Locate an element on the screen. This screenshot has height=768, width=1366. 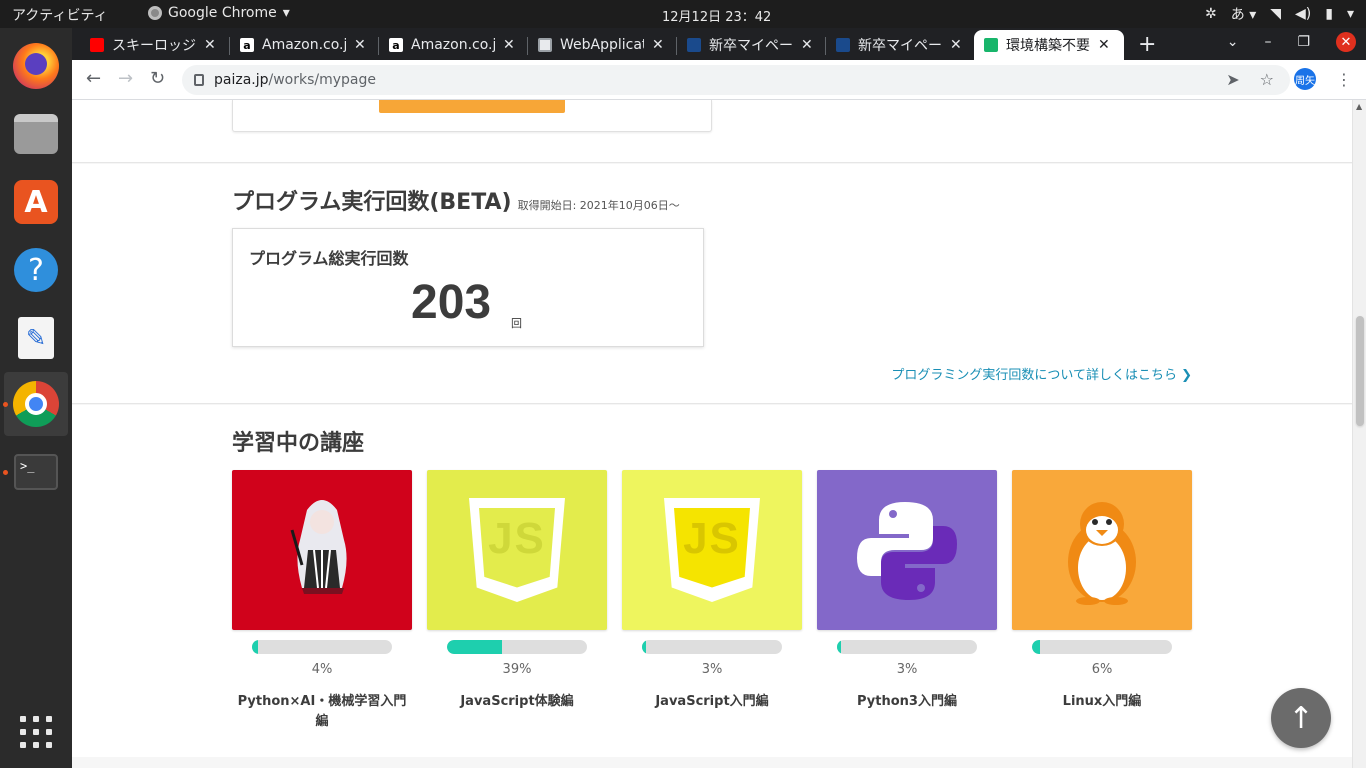
scrollbar-thumb is located at coordinates (1360, 371).